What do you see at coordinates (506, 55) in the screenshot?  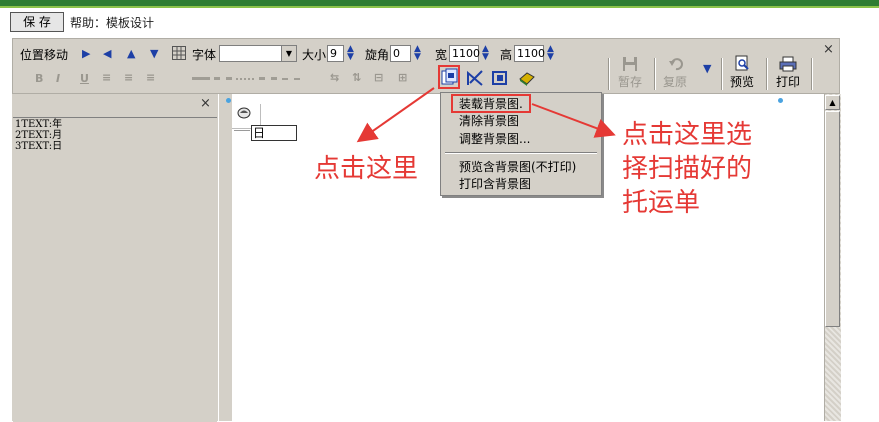 I see `height-label: 高` at bounding box center [506, 55].